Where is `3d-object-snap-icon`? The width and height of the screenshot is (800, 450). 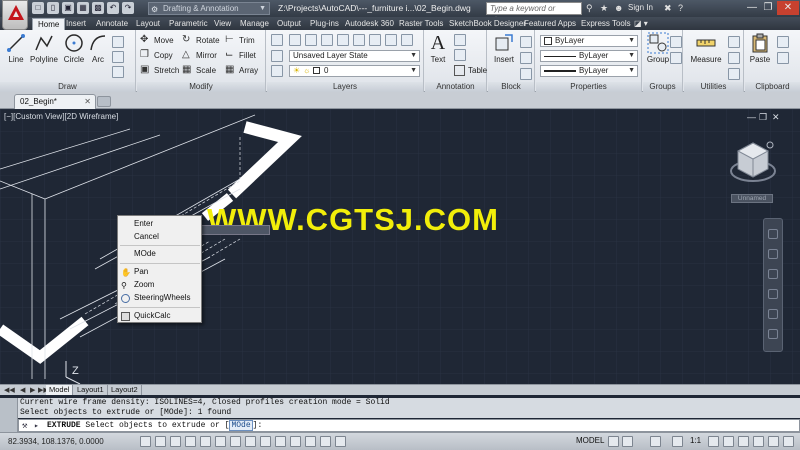 3d-object-snap-icon is located at coordinates (235, 441).